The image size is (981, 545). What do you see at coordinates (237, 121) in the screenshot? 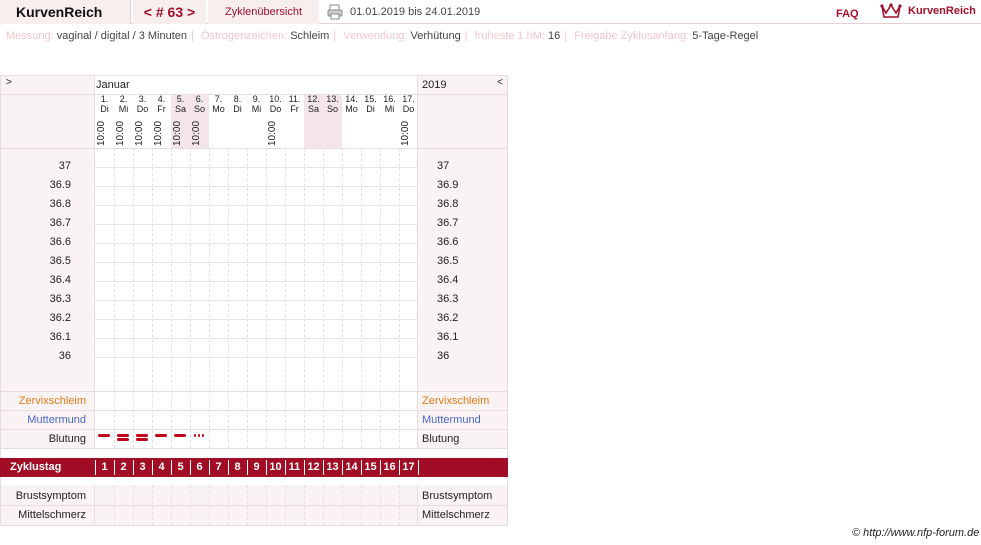
I see `day-header: 8. Di` at bounding box center [237, 121].